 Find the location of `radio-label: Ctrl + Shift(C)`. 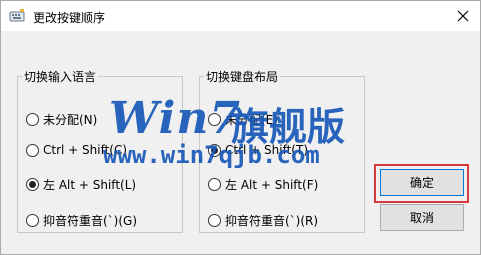

radio-label: Ctrl + Shift(C) is located at coordinates (85, 150).